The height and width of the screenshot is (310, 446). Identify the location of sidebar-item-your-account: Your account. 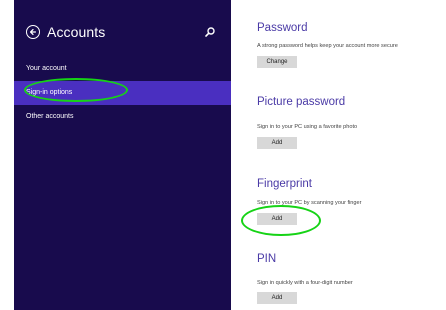
(122, 69).